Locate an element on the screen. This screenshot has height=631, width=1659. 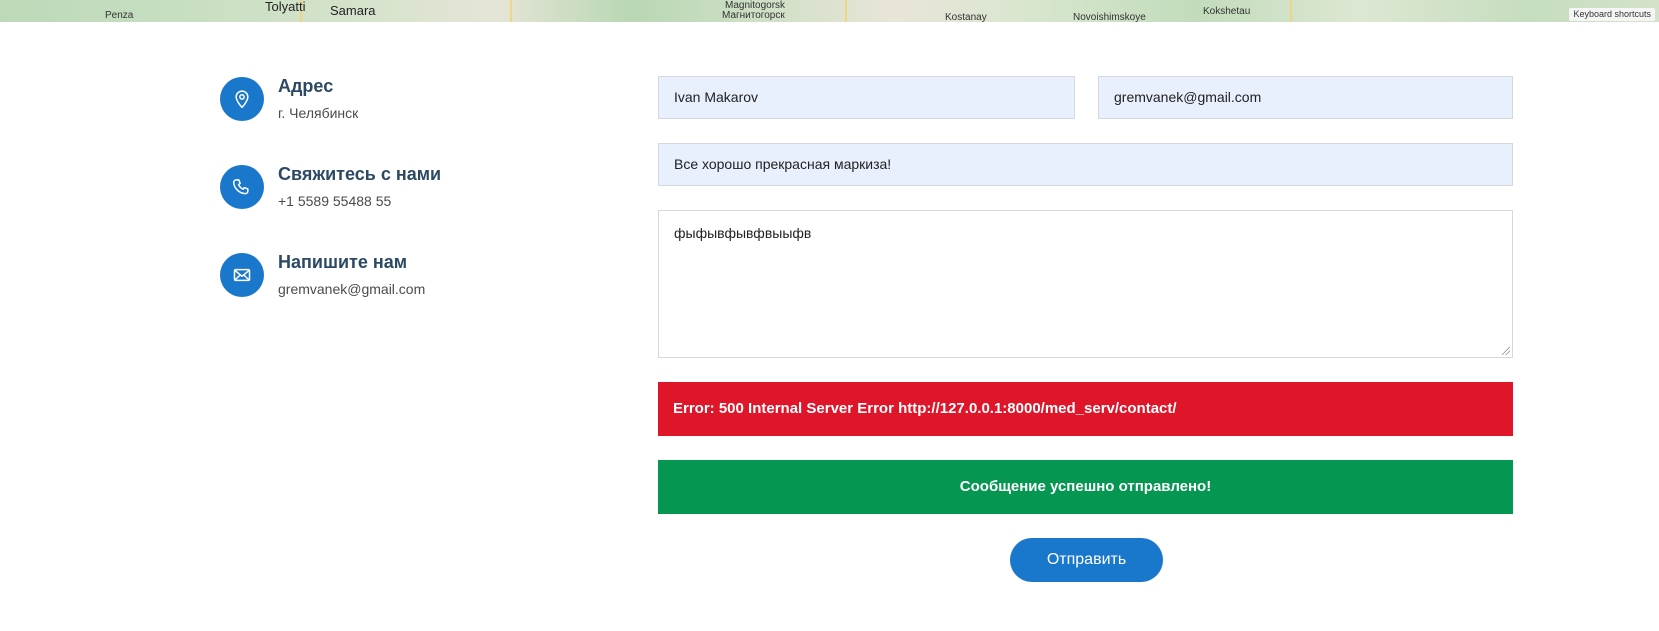
address-info: Адрес г. Челябинск is located at coordinates (420, 118).